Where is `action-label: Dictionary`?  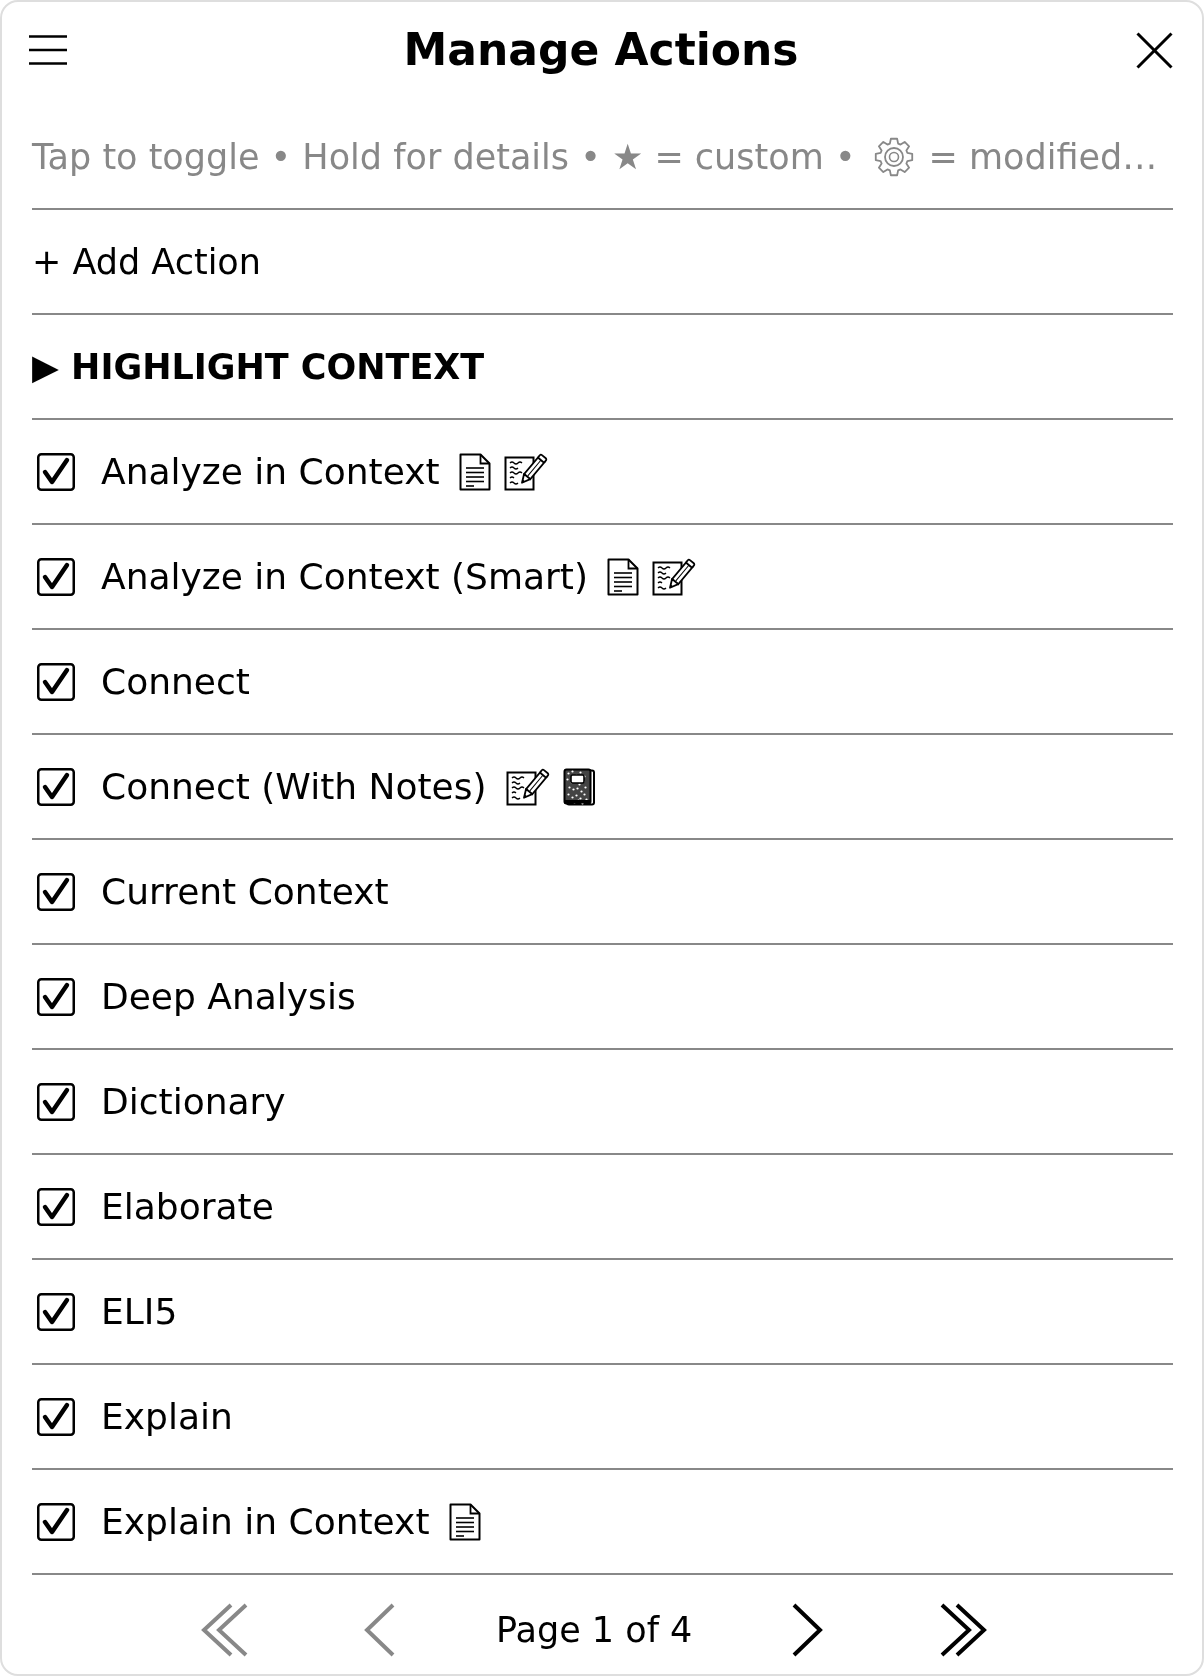 action-label: Dictionary is located at coordinates (193, 1101).